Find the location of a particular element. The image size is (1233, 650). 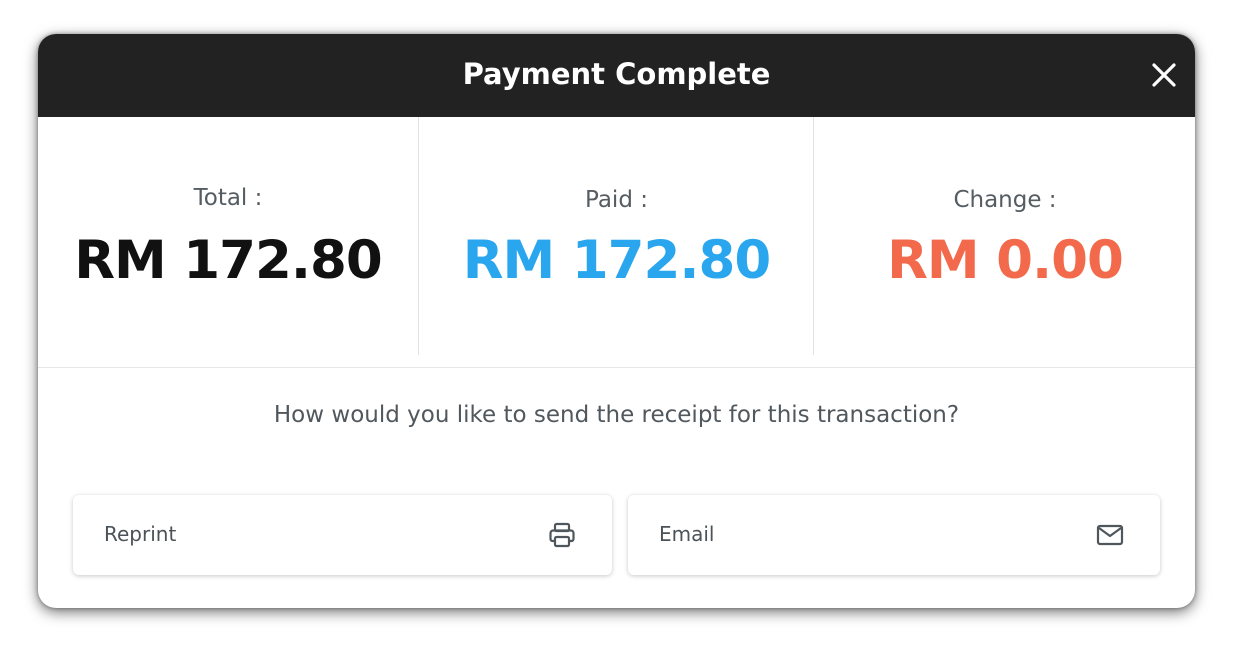

paid-amount: RM 172.80 is located at coordinates (617, 260).